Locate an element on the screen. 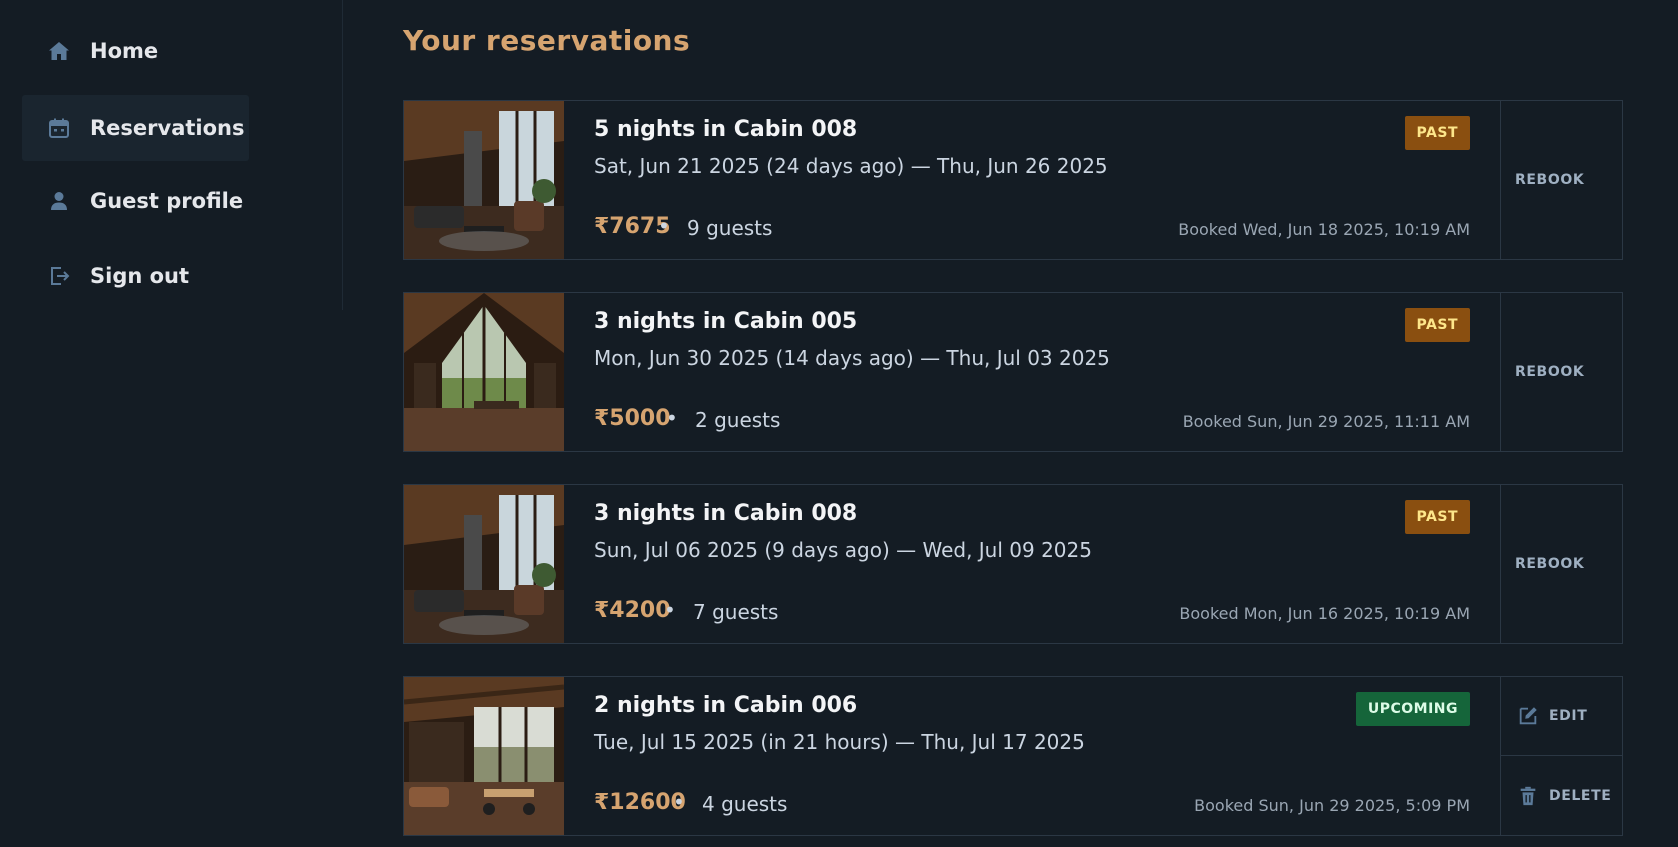  reservation-price: ₹5000 is located at coordinates (632, 418).